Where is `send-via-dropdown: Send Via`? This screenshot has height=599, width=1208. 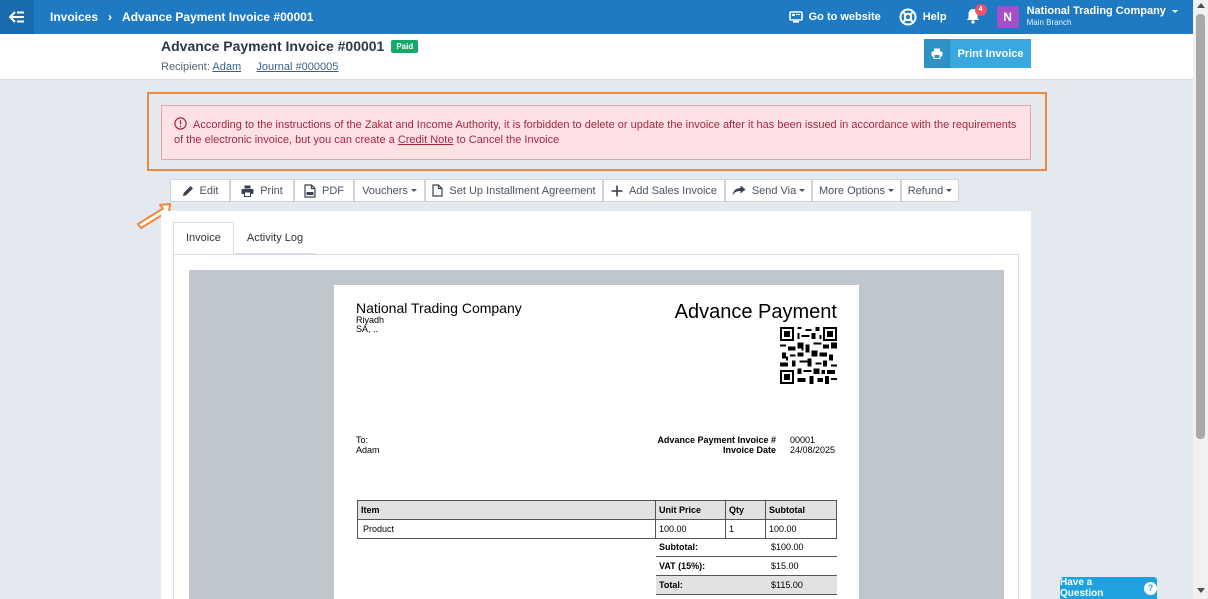
send-via-dropdown: Send Via is located at coordinates (768, 190).